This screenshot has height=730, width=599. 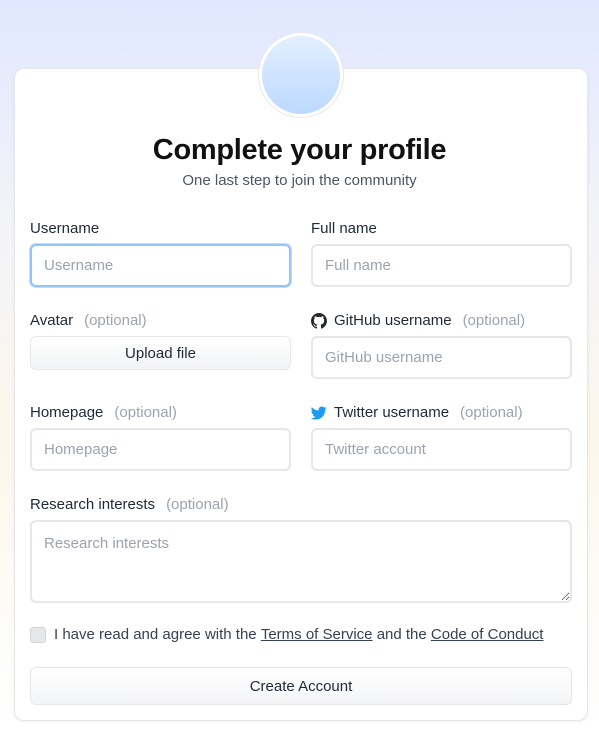 I want to click on agreement-middle-text: and the, so click(x=401, y=634).